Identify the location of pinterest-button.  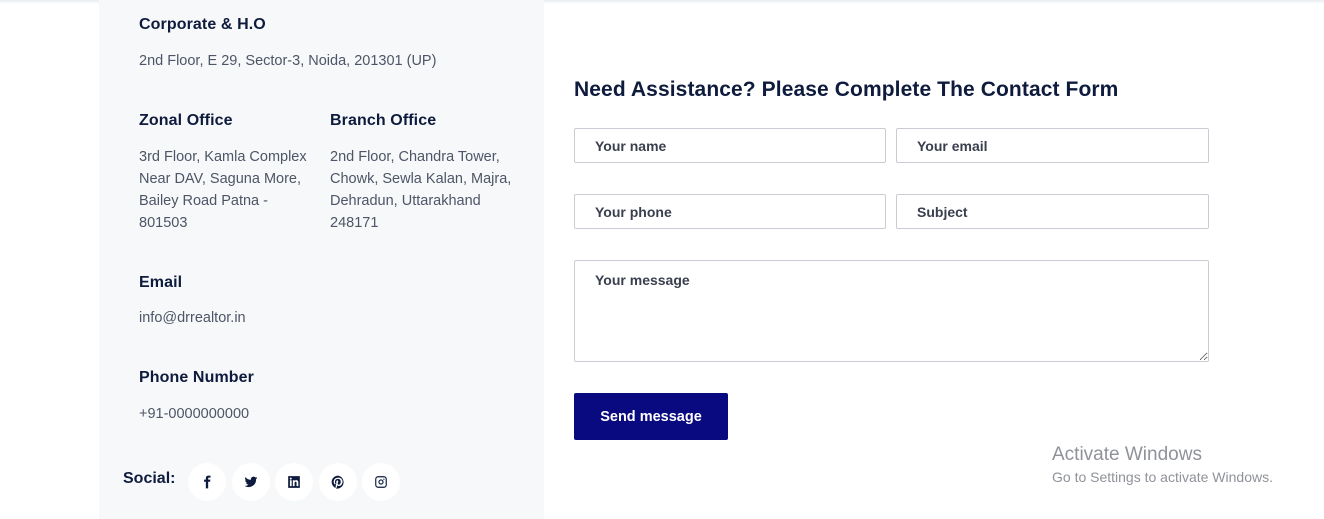
(338, 482).